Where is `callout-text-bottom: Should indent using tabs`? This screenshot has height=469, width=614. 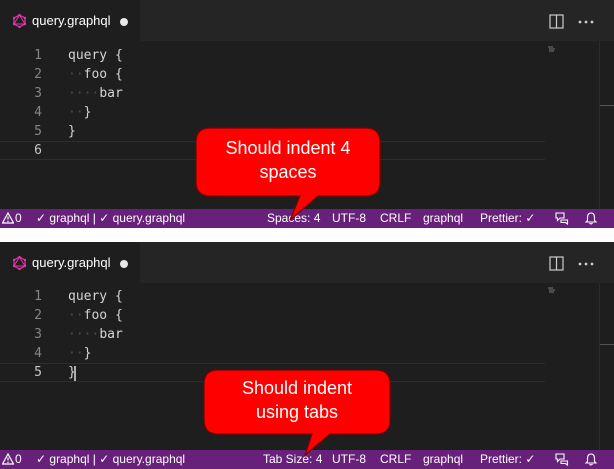 callout-text-bottom: Should indent using tabs is located at coordinates (297, 400).